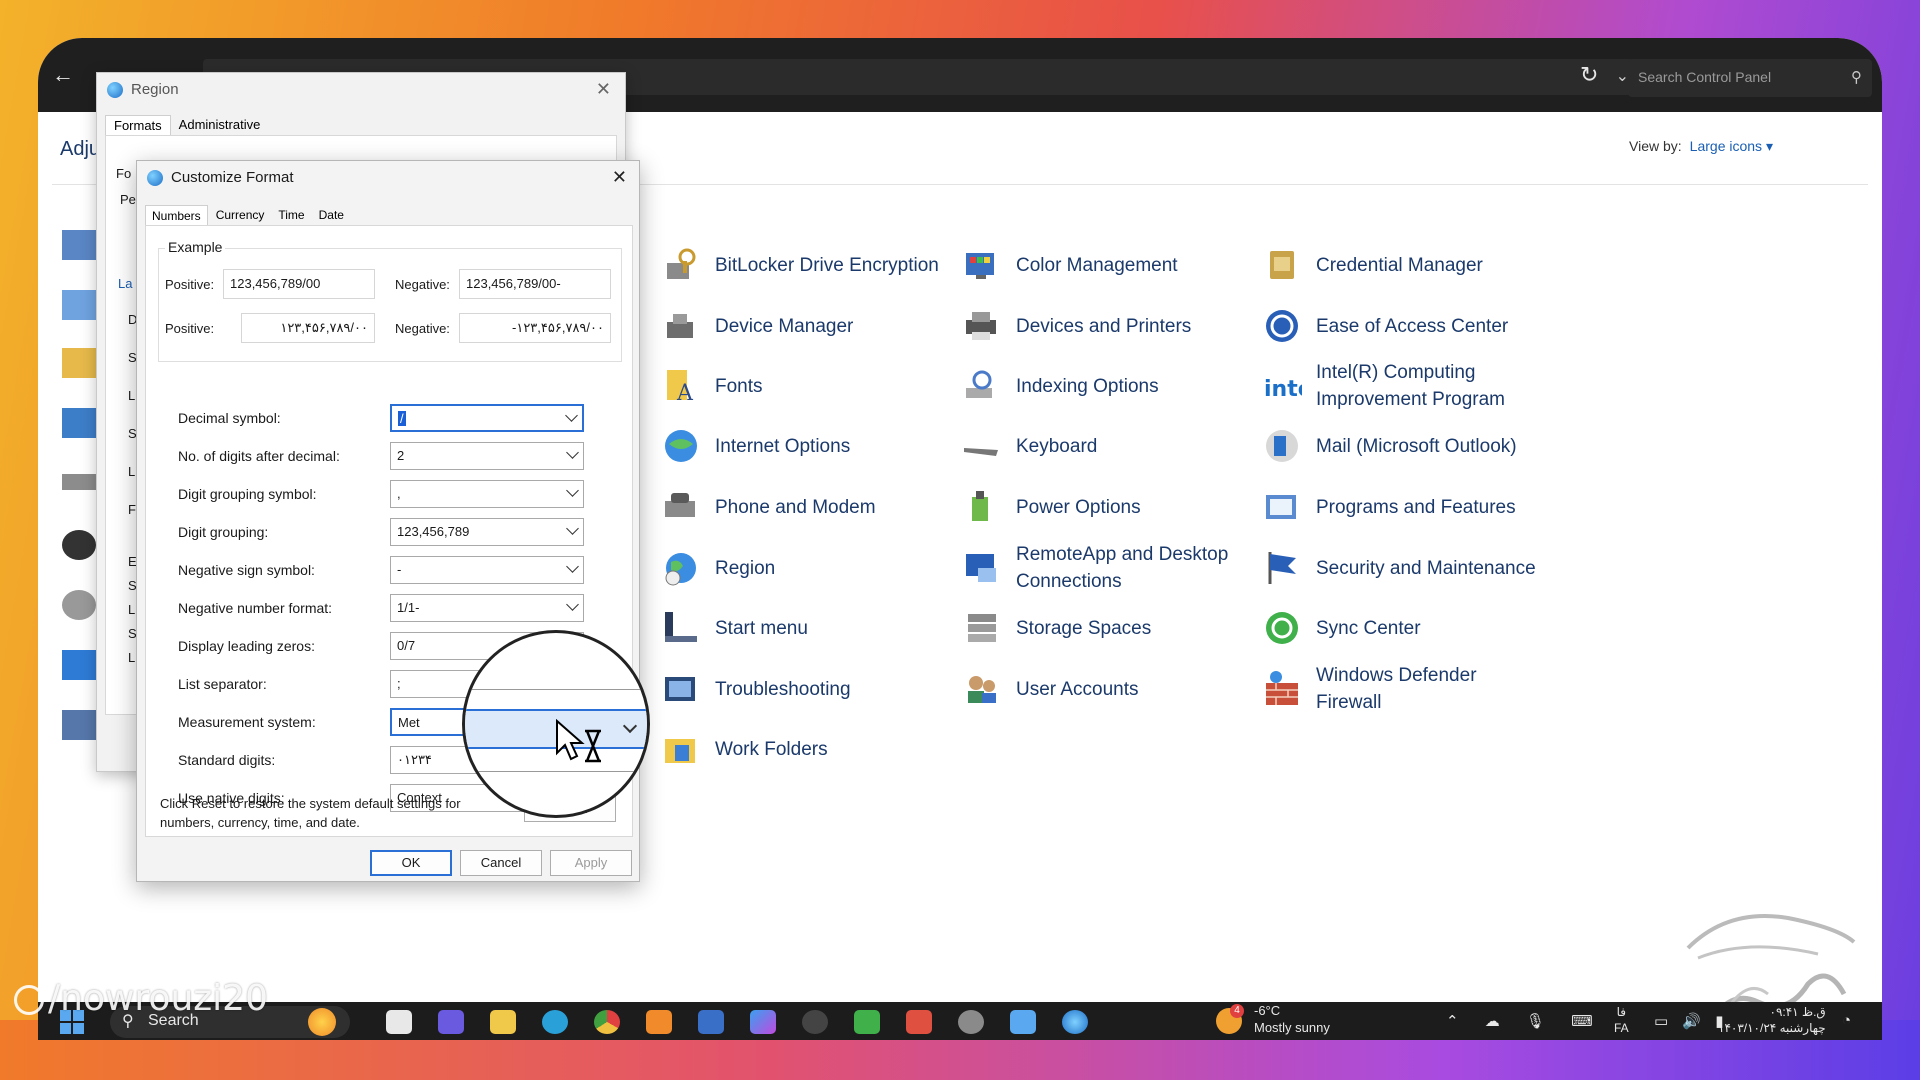 The image size is (1920, 1080). Describe the element at coordinates (685, 393) in the screenshot. I see `svg-text: A` at that location.